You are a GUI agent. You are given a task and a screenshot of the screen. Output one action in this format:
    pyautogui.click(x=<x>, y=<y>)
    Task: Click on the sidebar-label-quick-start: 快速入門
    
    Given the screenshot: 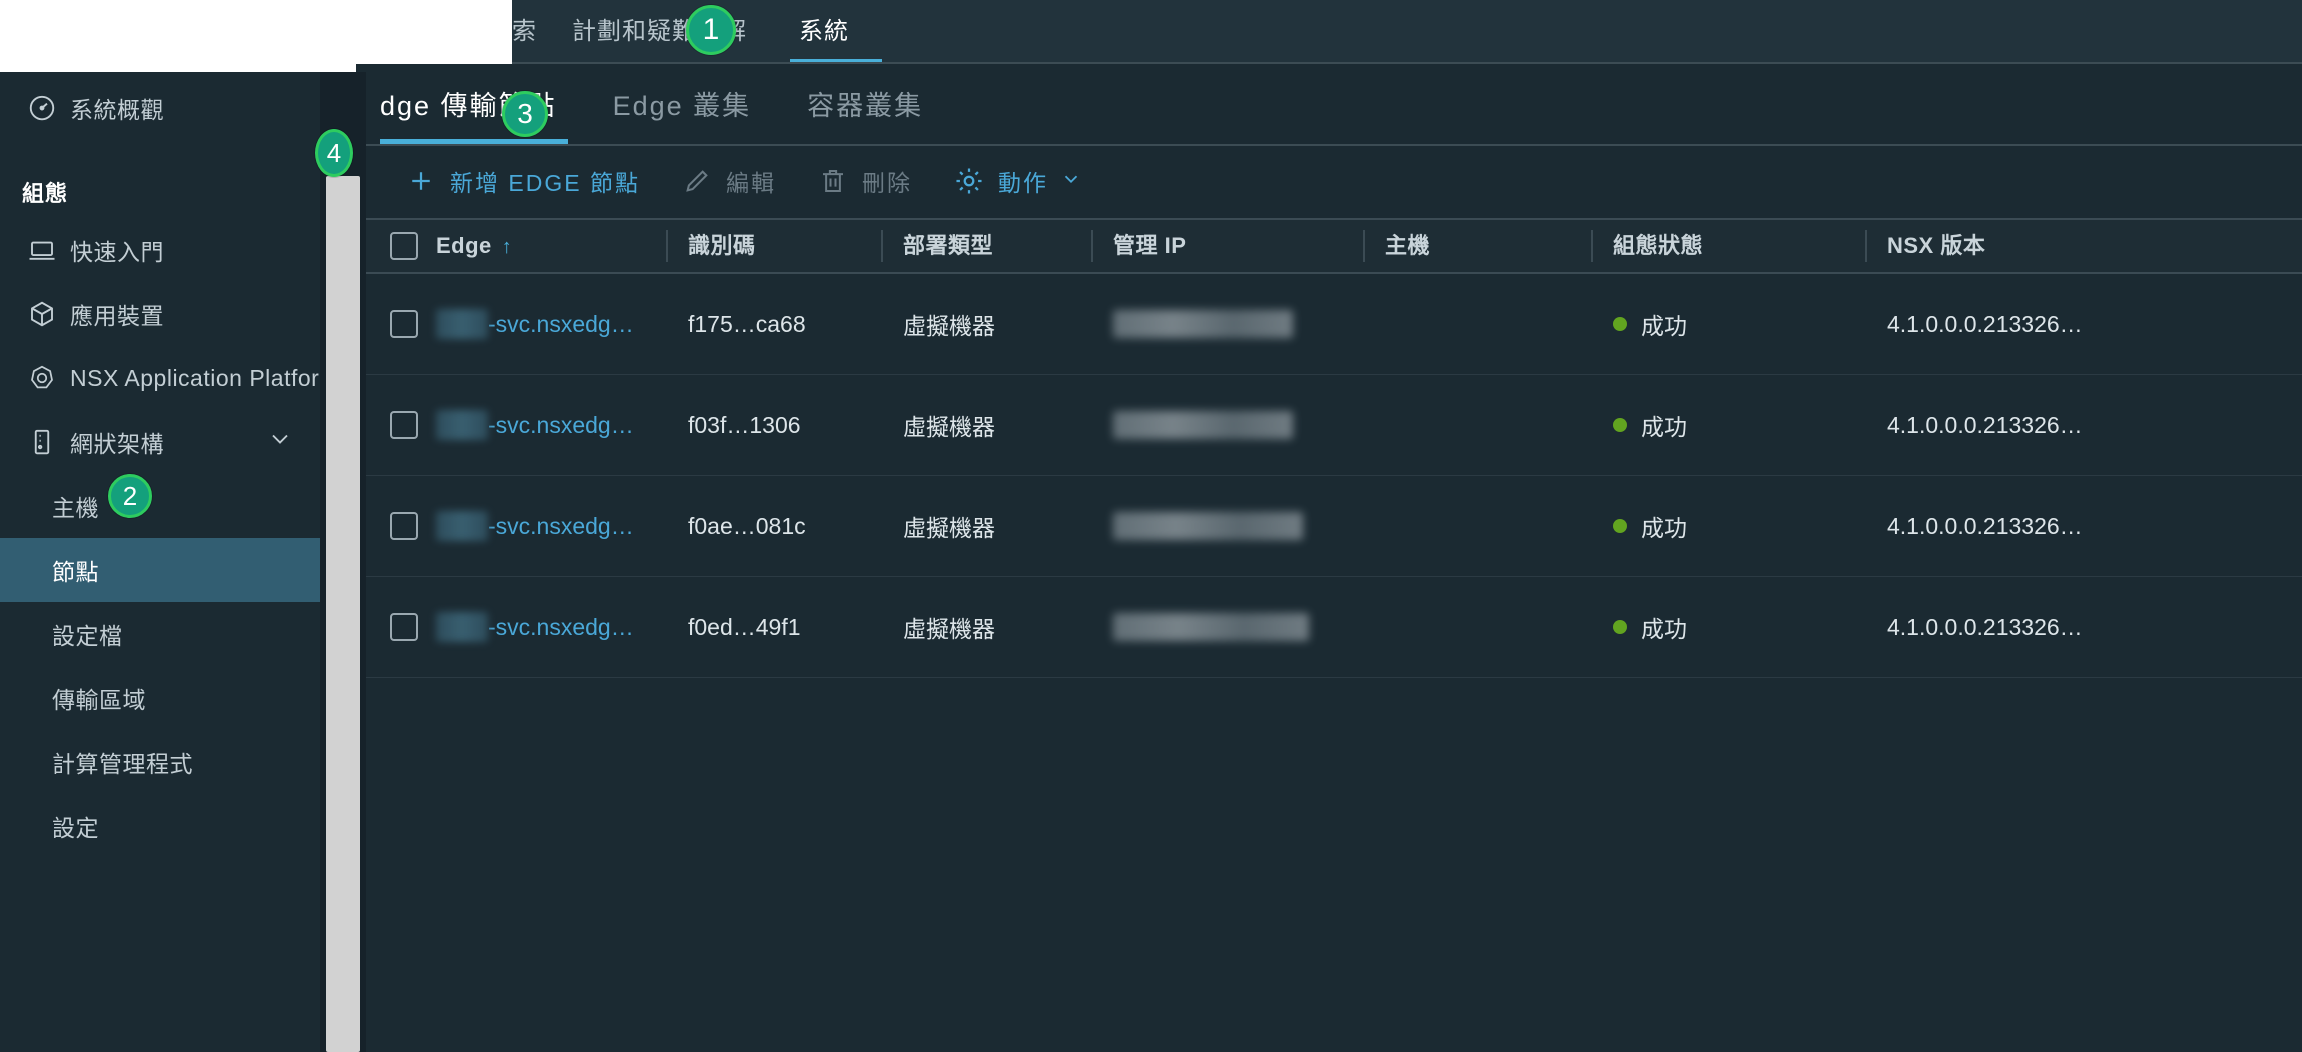 What is the action you would take?
    pyautogui.click(x=117, y=252)
    